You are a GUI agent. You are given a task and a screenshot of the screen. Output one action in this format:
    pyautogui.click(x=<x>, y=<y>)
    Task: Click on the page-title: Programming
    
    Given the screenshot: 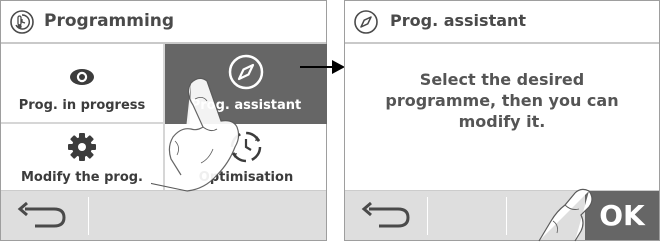 What is the action you would take?
    pyautogui.click(x=109, y=21)
    